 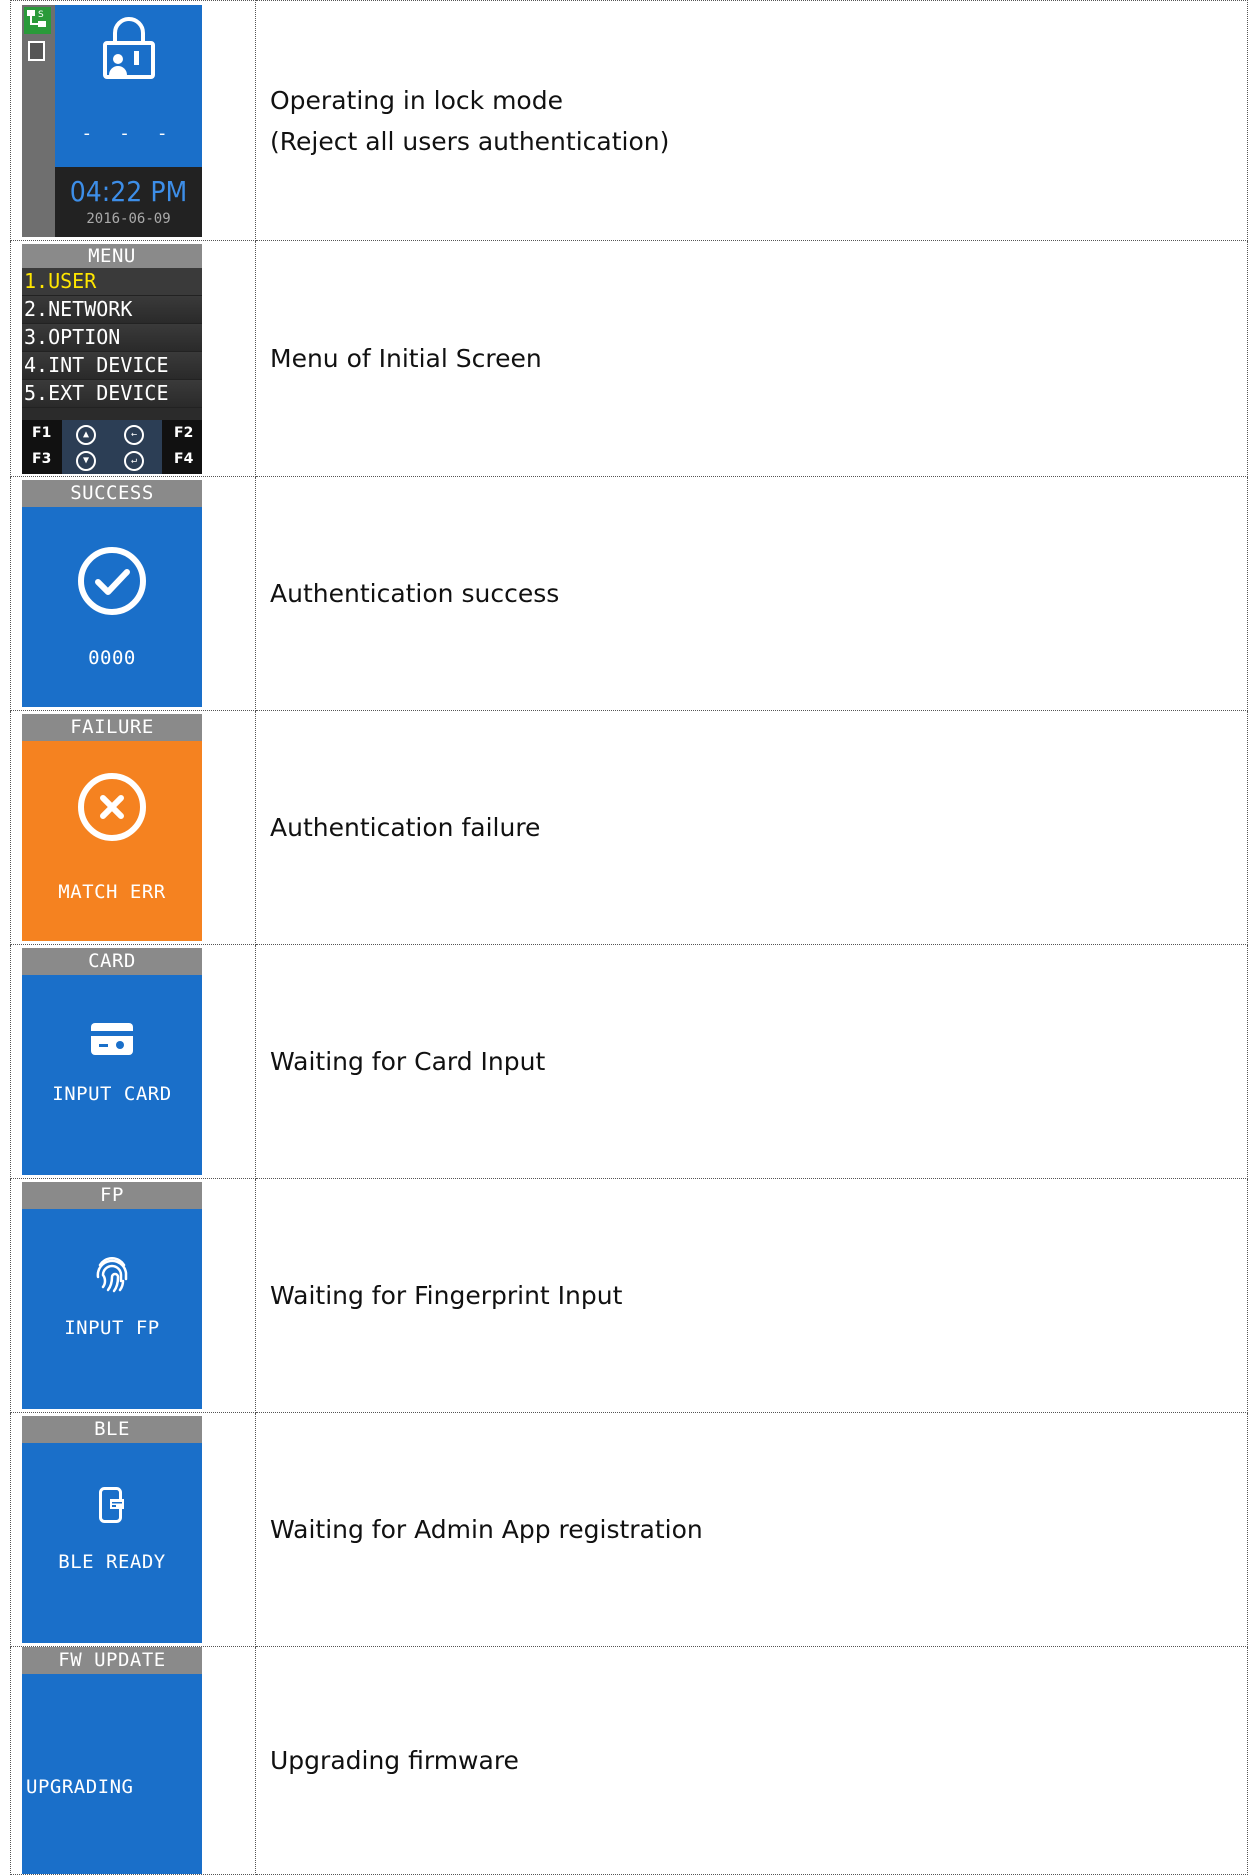 What do you see at coordinates (751, 593) in the screenshot?
I see `description-cell: Authentication success` at bounding box center [751, 593].